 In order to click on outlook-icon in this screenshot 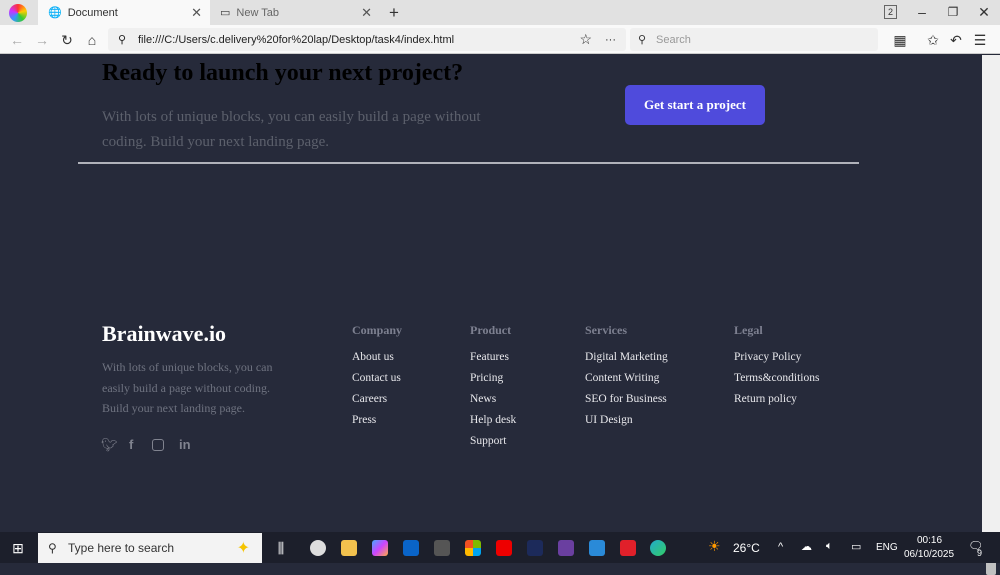, I will do `click(411, 548)`.